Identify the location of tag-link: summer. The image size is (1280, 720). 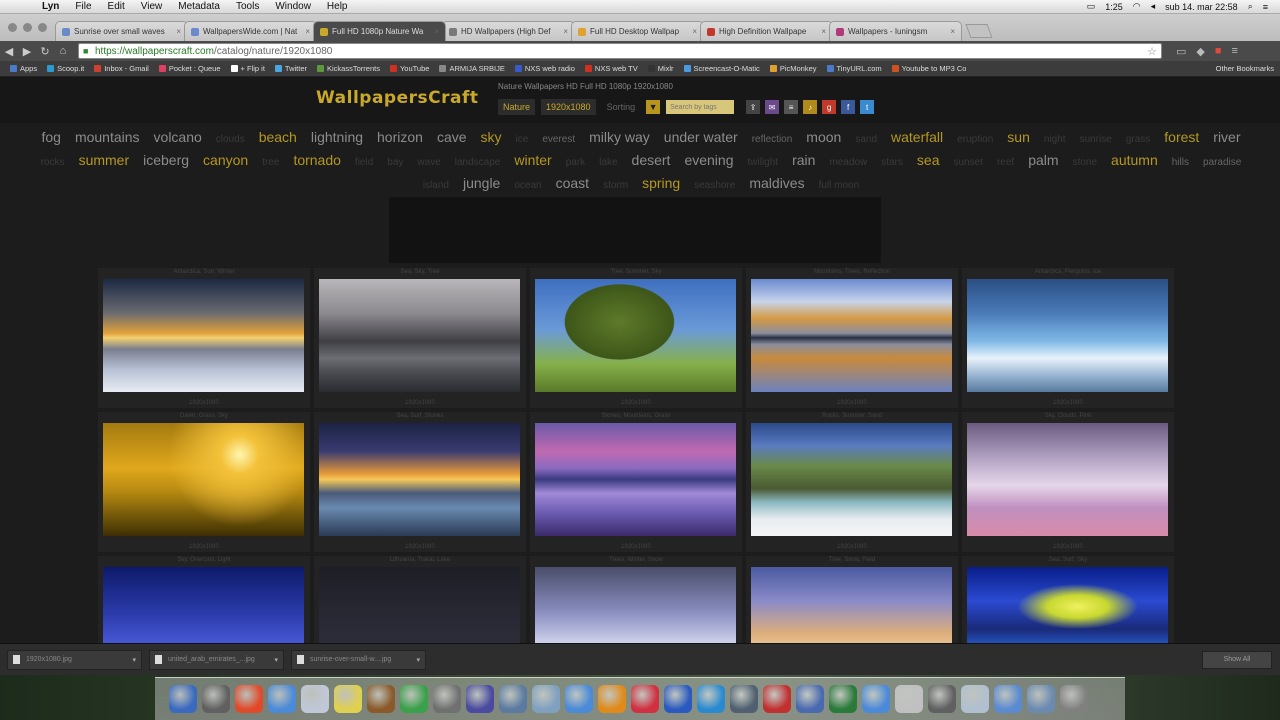
(104, 160).